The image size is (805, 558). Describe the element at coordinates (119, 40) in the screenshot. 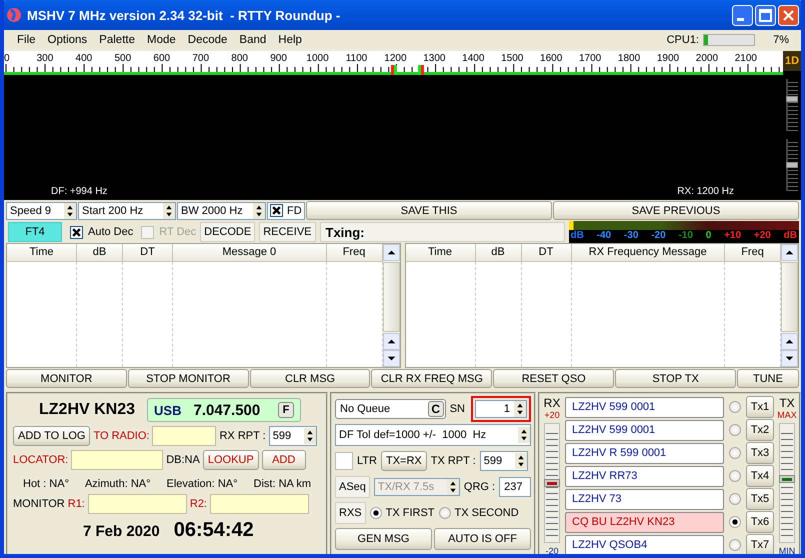

I see `menu-item: Palette` at that location.